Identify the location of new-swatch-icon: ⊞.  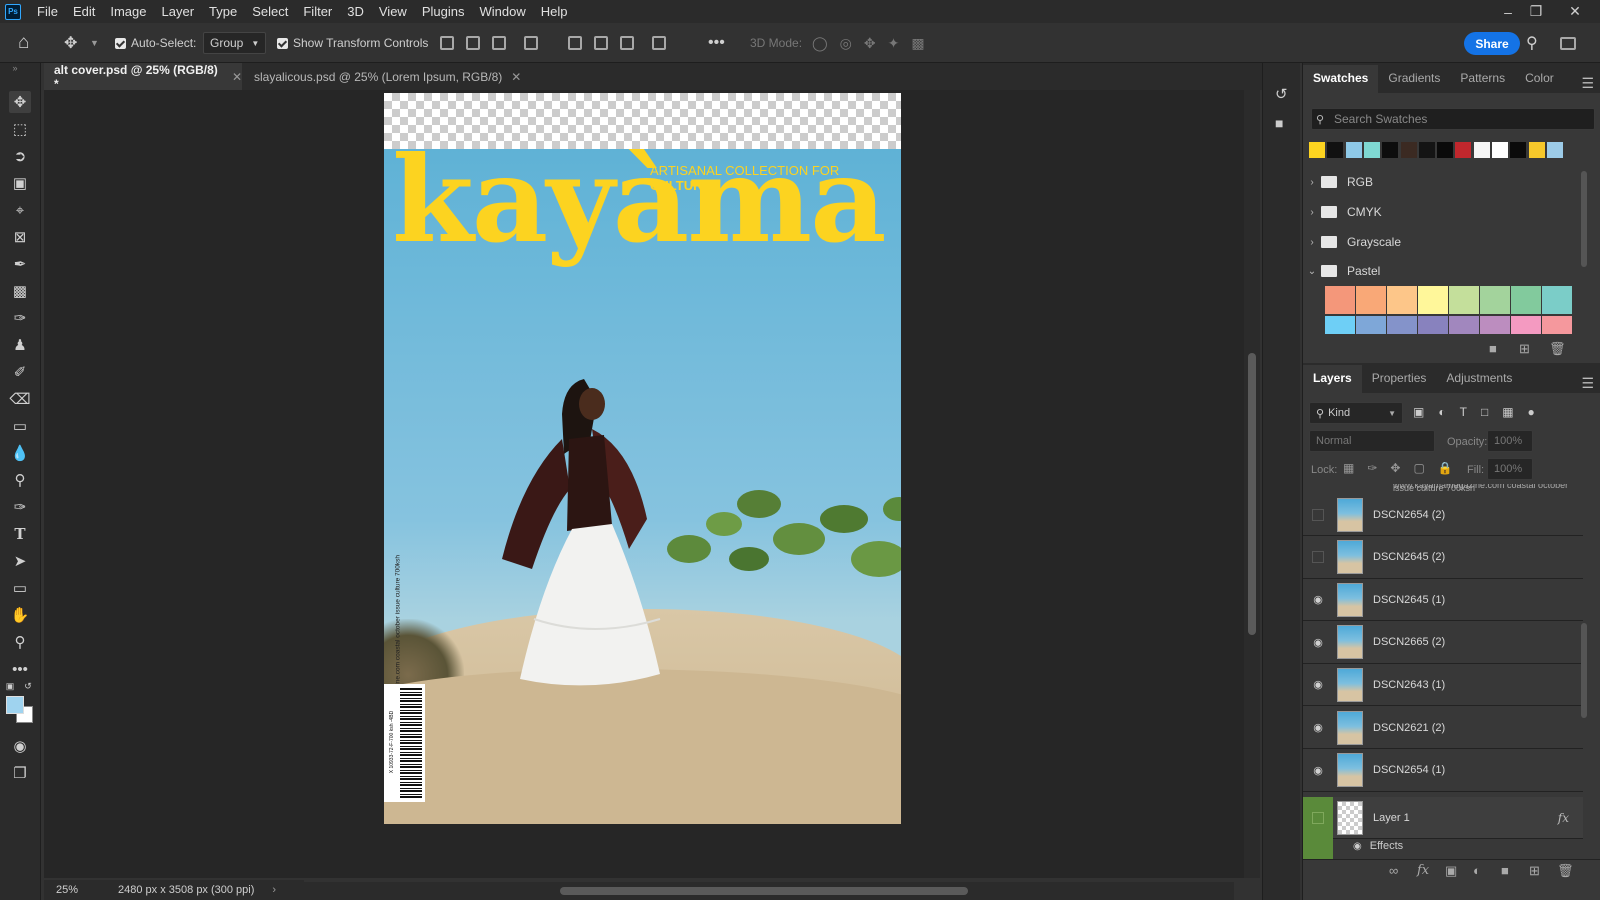
(1524, 349).